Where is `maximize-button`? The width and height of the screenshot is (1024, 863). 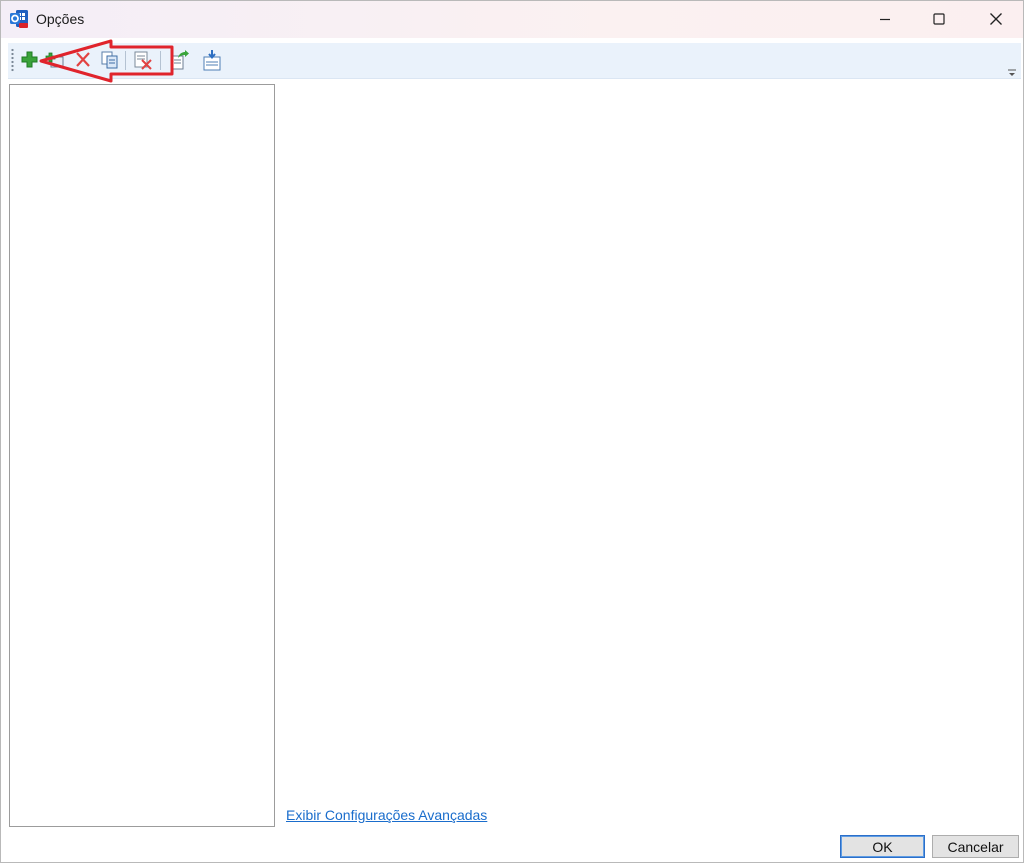 maximize-button is located at coordinates (940, 19).